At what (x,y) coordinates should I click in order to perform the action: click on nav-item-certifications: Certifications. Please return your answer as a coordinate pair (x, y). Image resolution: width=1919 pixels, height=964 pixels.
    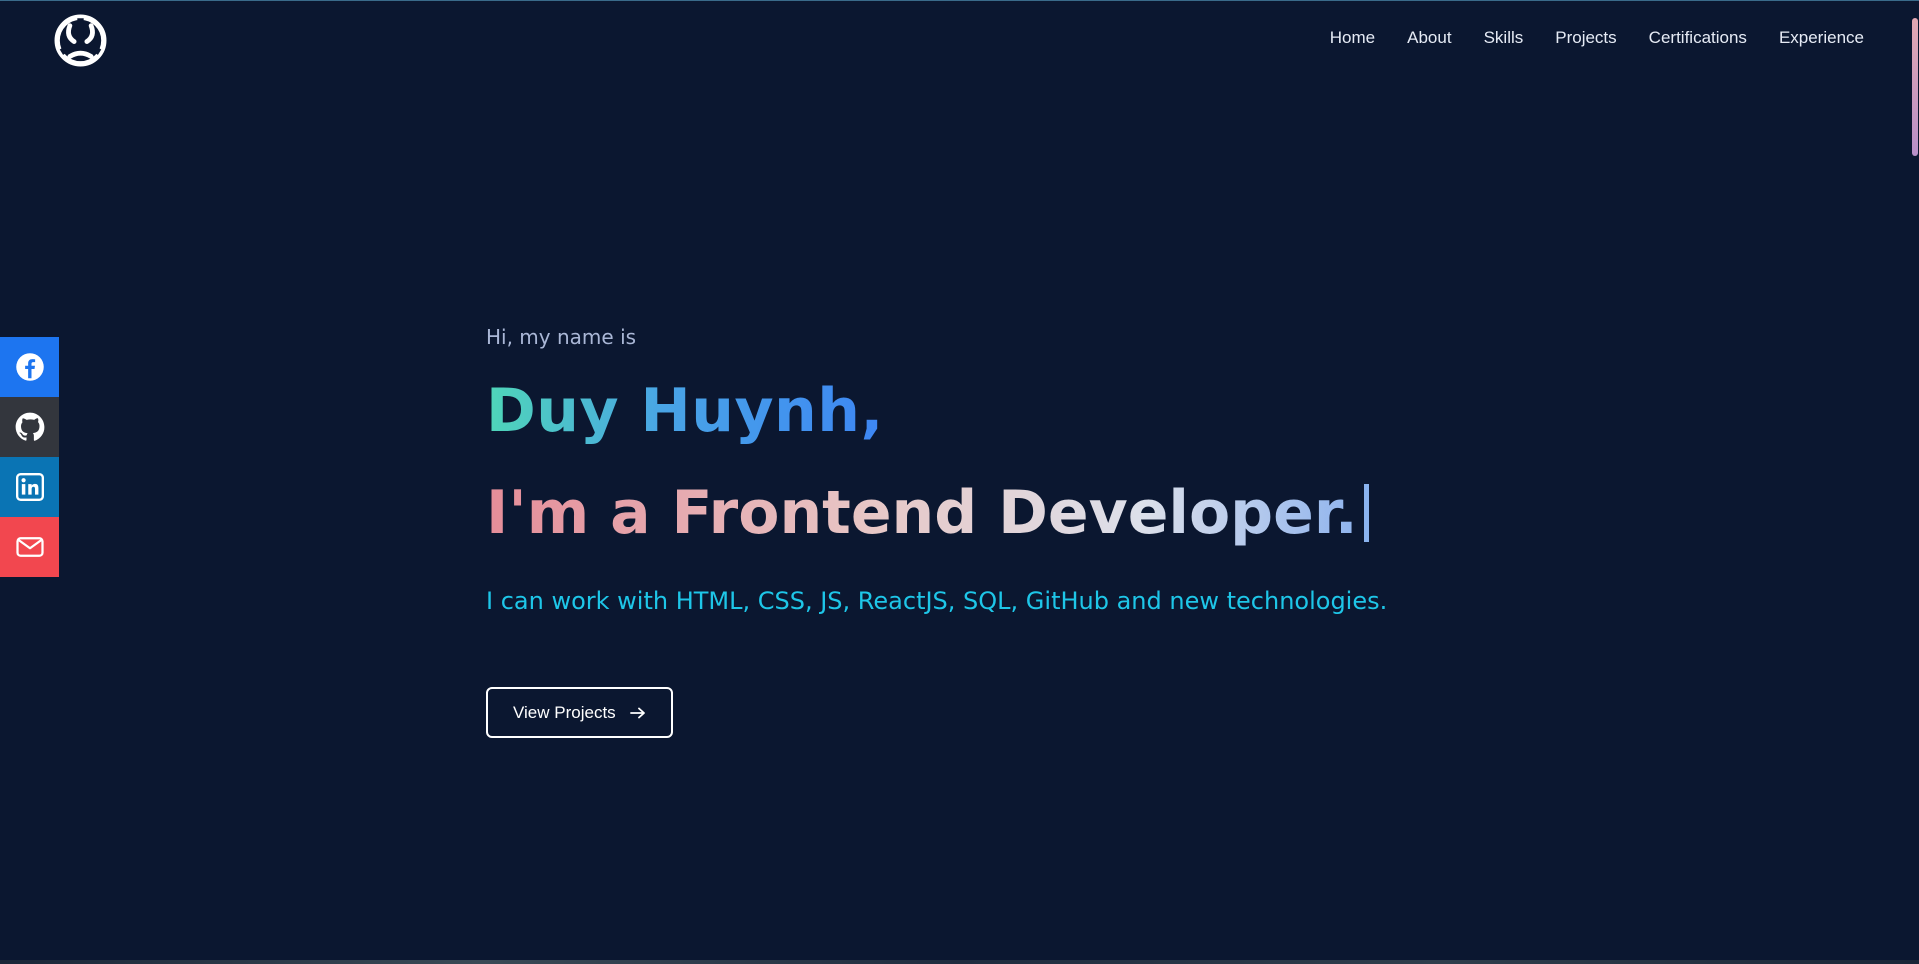
    Looking at the image, I should click on (1698, 38).